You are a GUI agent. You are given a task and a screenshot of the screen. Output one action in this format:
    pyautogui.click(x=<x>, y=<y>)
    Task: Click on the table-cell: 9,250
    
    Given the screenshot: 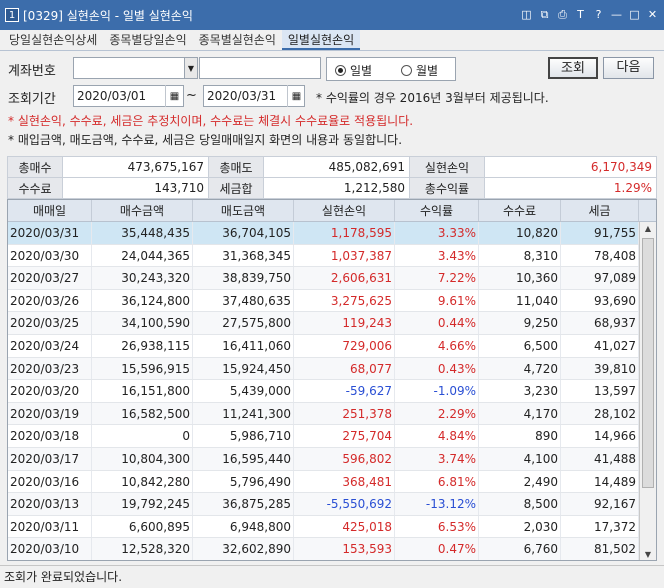 What is the action you would take?
    pyautogui.click(x=520, y=323)
    